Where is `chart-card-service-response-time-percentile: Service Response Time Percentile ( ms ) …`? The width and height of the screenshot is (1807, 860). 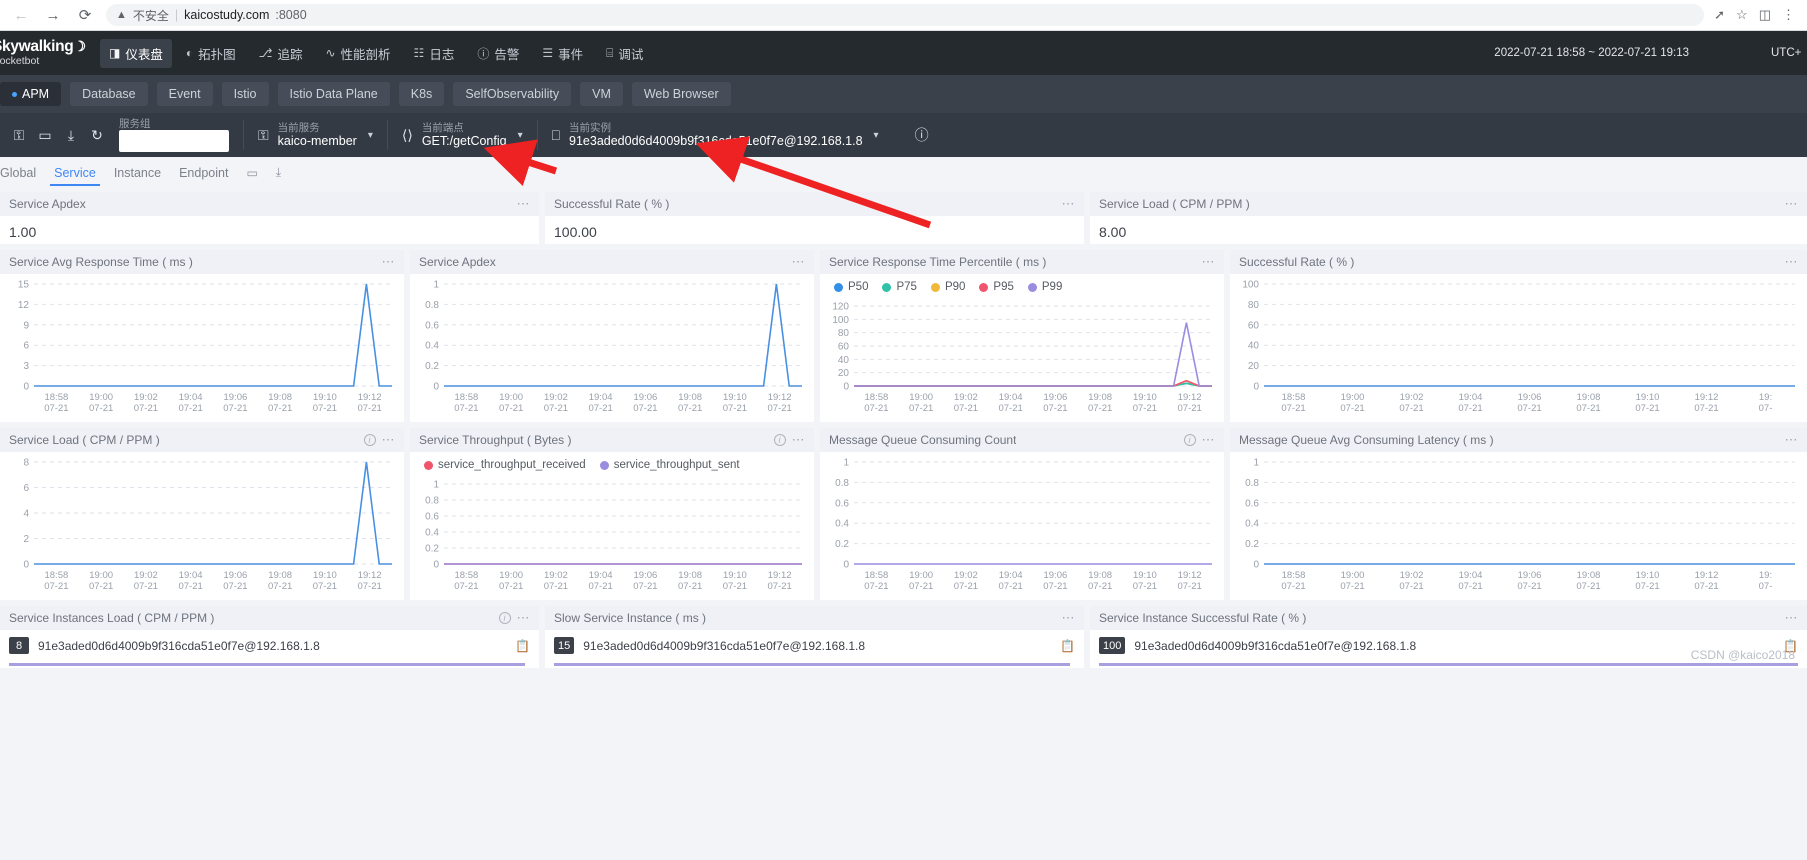
chart-card-service-response-time-percentile: Service Response Time Percentile ( ms ) … is located at coordinates (1022, 336).